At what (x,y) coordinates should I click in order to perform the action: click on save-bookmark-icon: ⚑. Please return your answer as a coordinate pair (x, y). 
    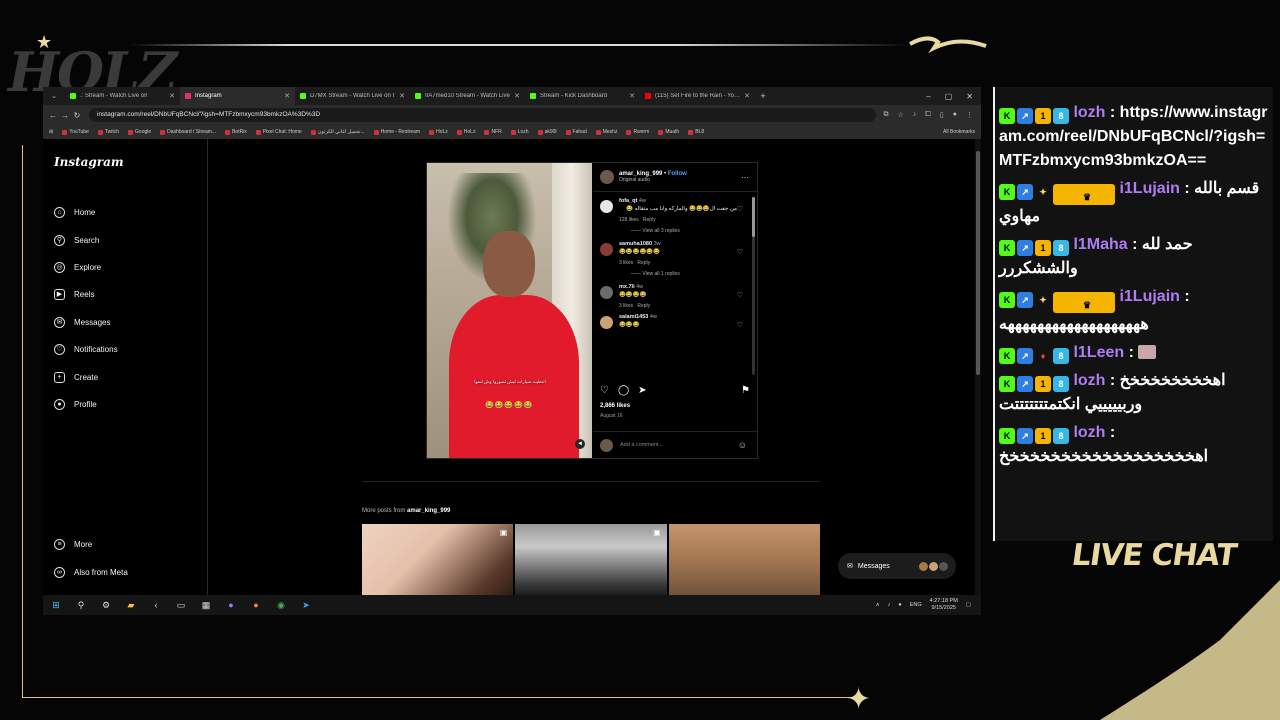
    Looking at the image, I should click on (745, 390).